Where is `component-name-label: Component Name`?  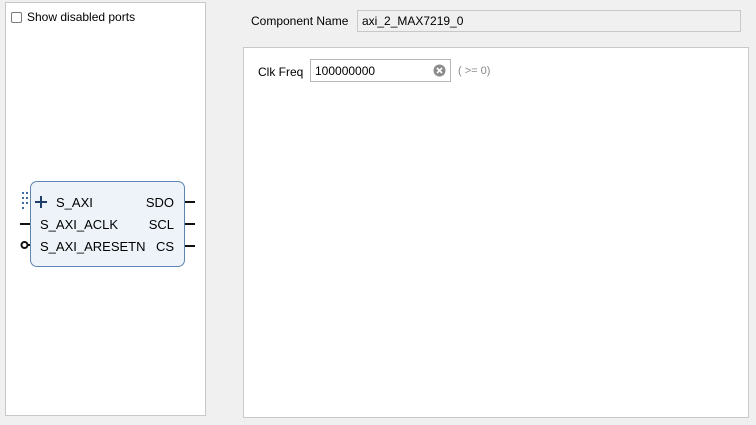
component-name-label: Component Name is located at coordinates (300, 21).